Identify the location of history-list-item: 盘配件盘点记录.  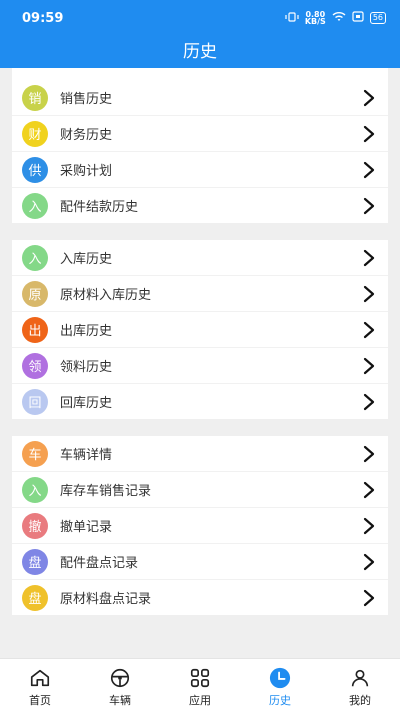
(200, 562).